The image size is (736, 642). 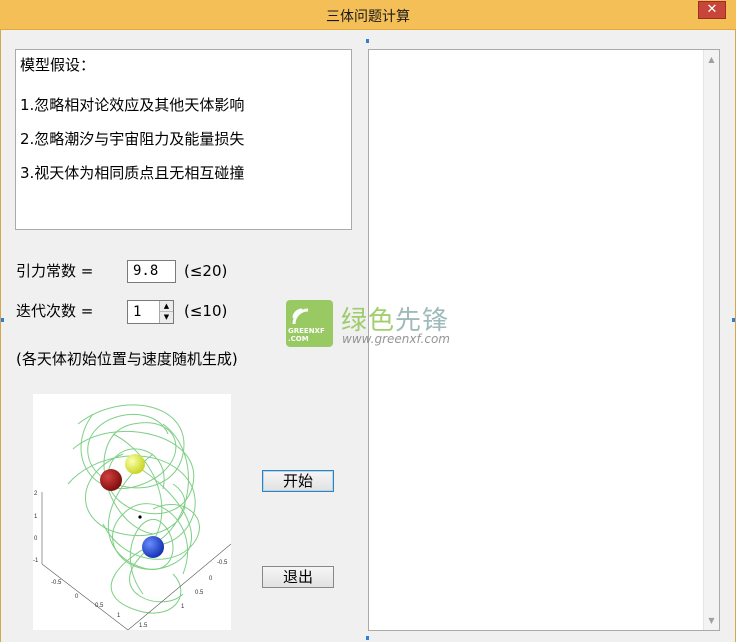 What do you see at coordinates (166, 306) in the screenshot?
I see `spin-up-button: ▲` at bounding box center [166, 306].